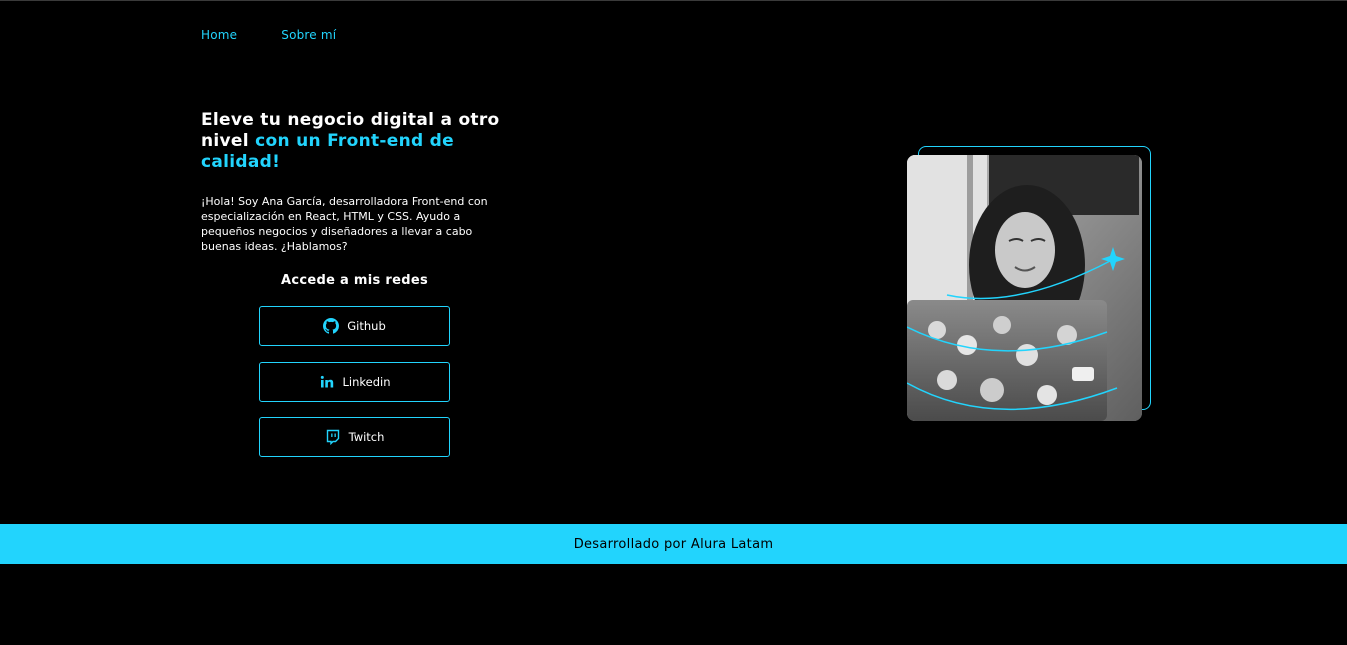 The image size is (1347, 645). What do you see at coordinates (268, 35) in the screenshot?
I see `main-nav: Home Sobre mí` at bounding box center [268, 35].